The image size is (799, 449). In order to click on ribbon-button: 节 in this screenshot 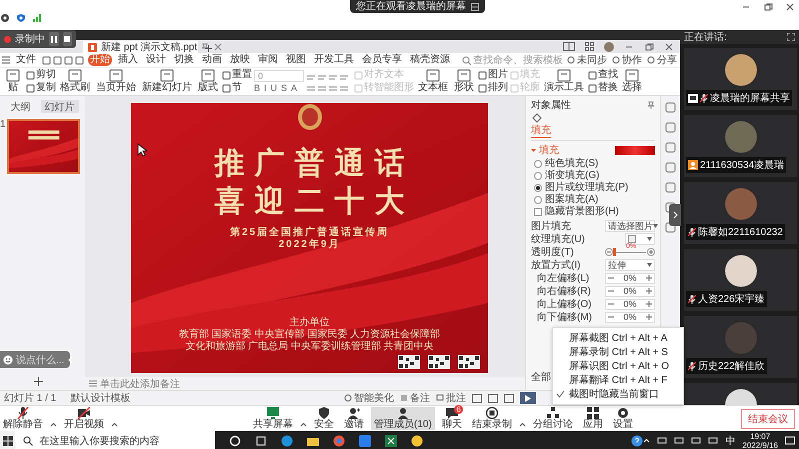, I will do `click(237, 88)`.